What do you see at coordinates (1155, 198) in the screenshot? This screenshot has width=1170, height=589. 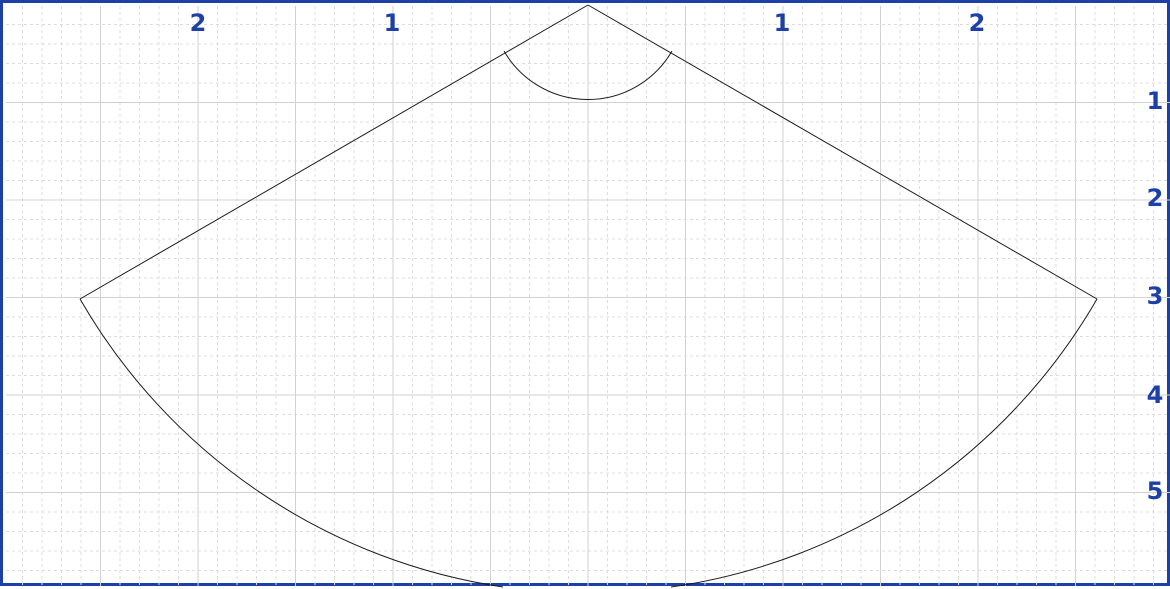 I see `right-label-2: 2` at bounding box center [1155, 198].